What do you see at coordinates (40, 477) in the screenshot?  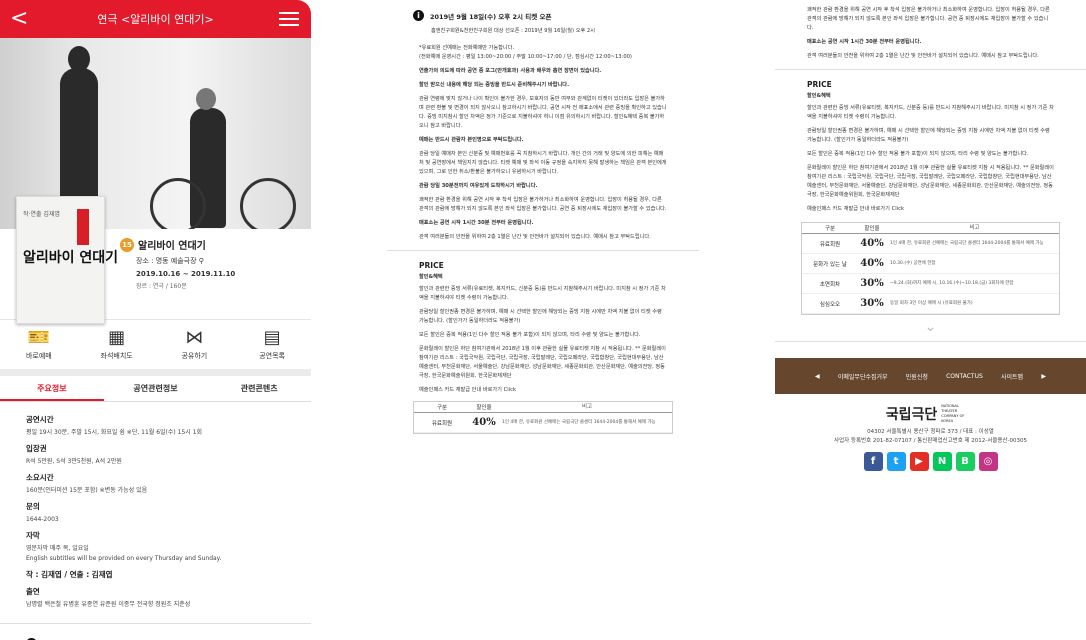 I see `info-heading: 소요시간` at bounding box center [40, 477].